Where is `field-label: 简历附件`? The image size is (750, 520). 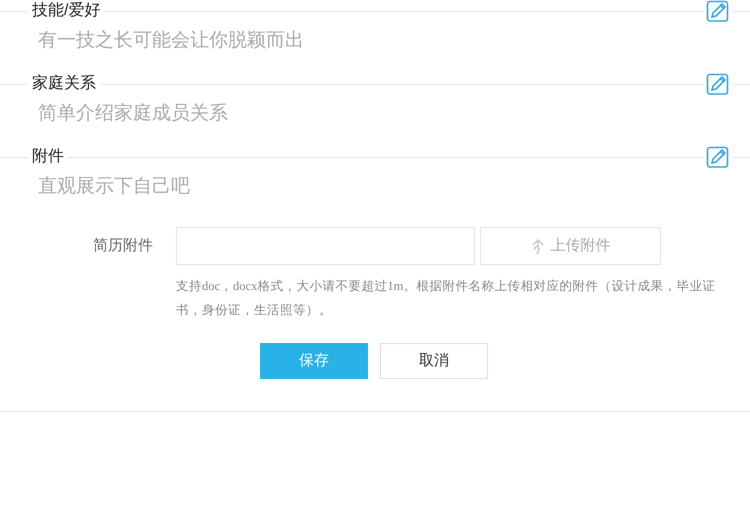
field-label: 简历附件 is located at coordinates (123, 246).